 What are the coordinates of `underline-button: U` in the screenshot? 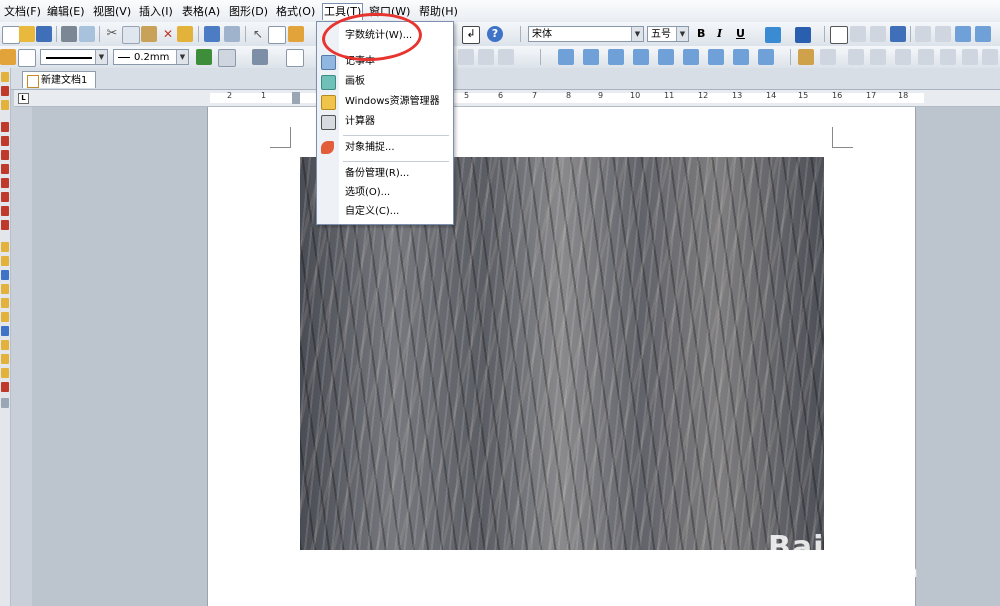 It's located at (740, 33).